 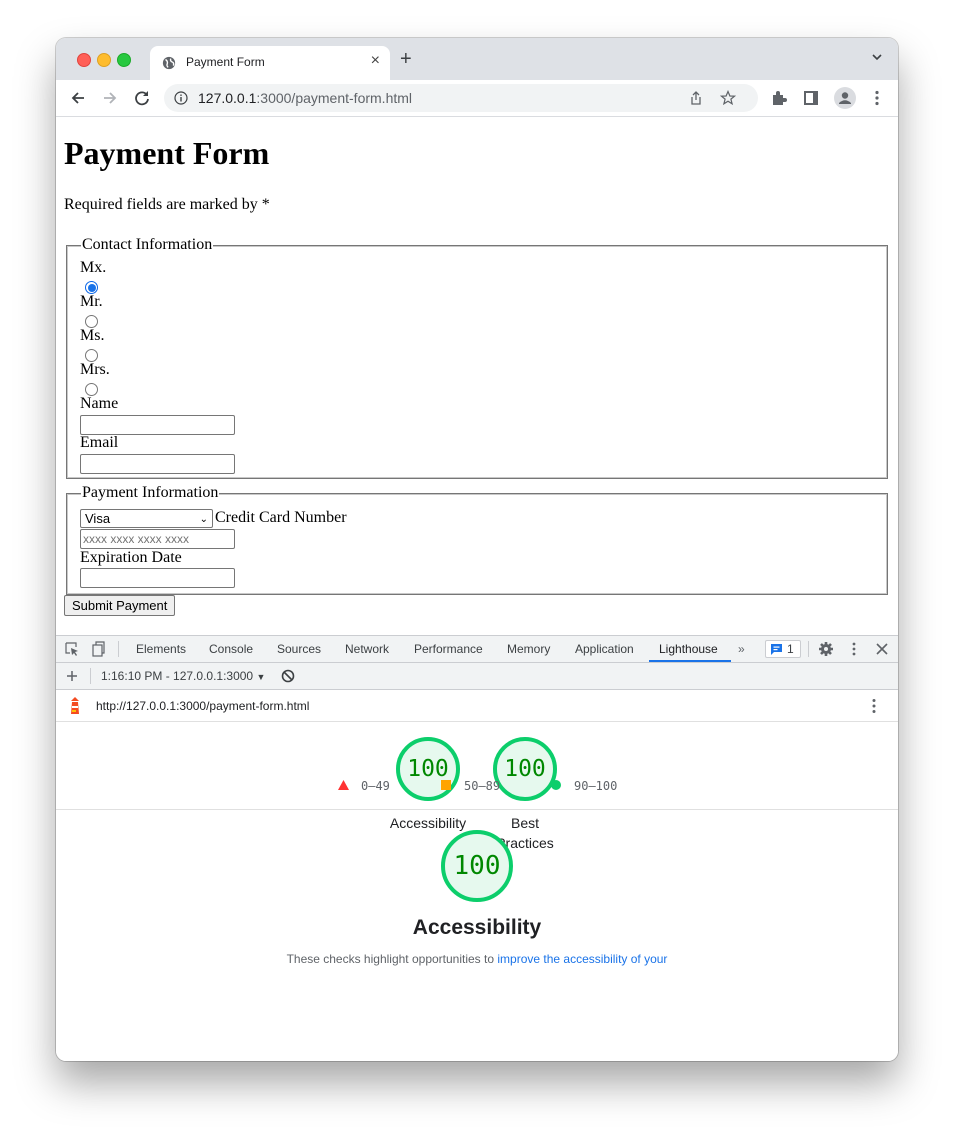 I want to click on share-icon, so click(x=696, y=98).